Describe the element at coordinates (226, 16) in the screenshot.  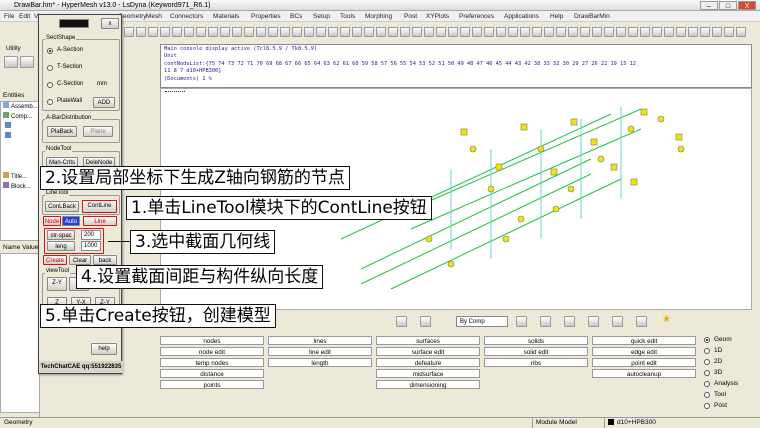
I see `menu-materials: Materials` at that location.